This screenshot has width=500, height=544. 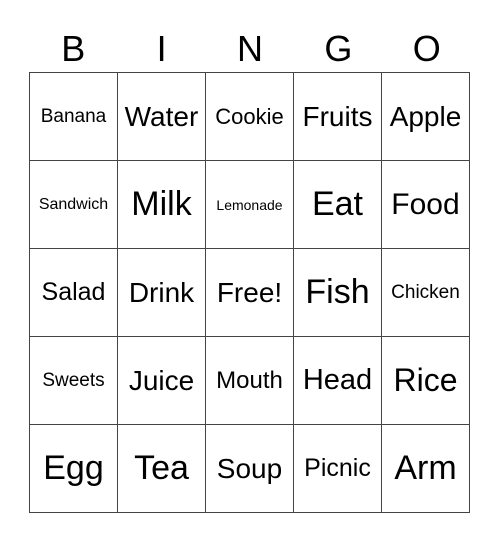 I want to click on bingo-cell: Tea, so click(x=161, y=468).